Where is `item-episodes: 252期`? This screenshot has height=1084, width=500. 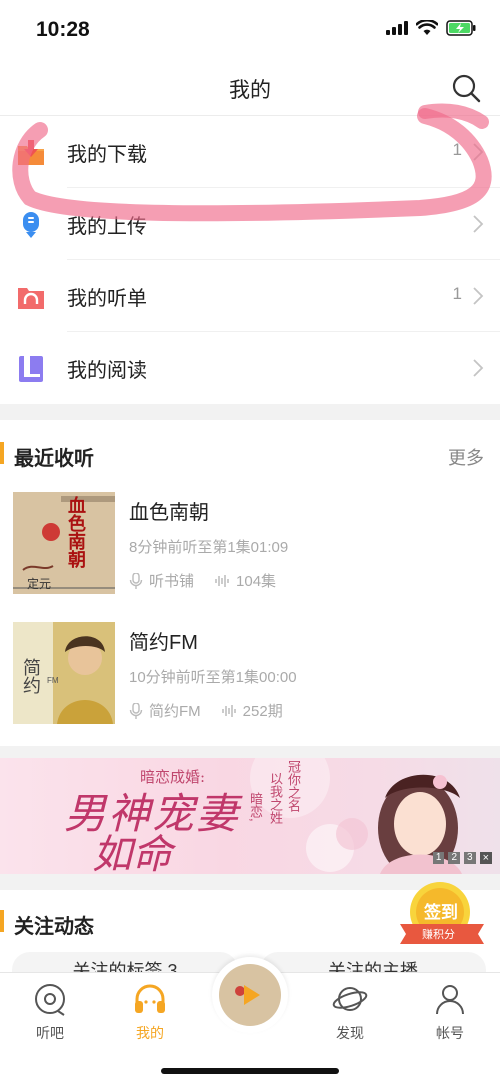
item-episodes: 252期 is located at coordinates (262, 711).